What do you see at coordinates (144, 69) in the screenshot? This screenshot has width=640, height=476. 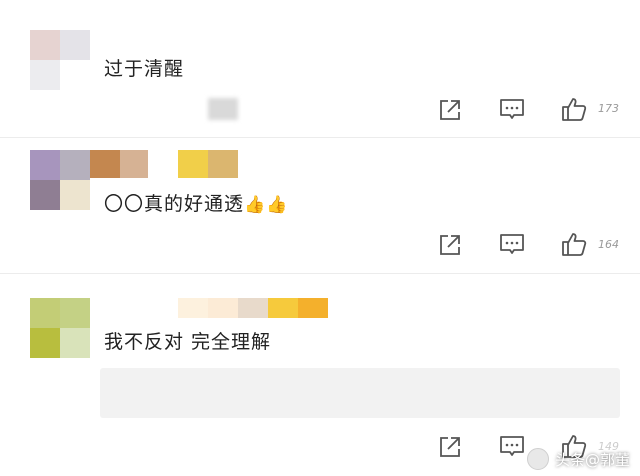 I see `comment-text: 过于清醒` at bounding box center [144, 69].